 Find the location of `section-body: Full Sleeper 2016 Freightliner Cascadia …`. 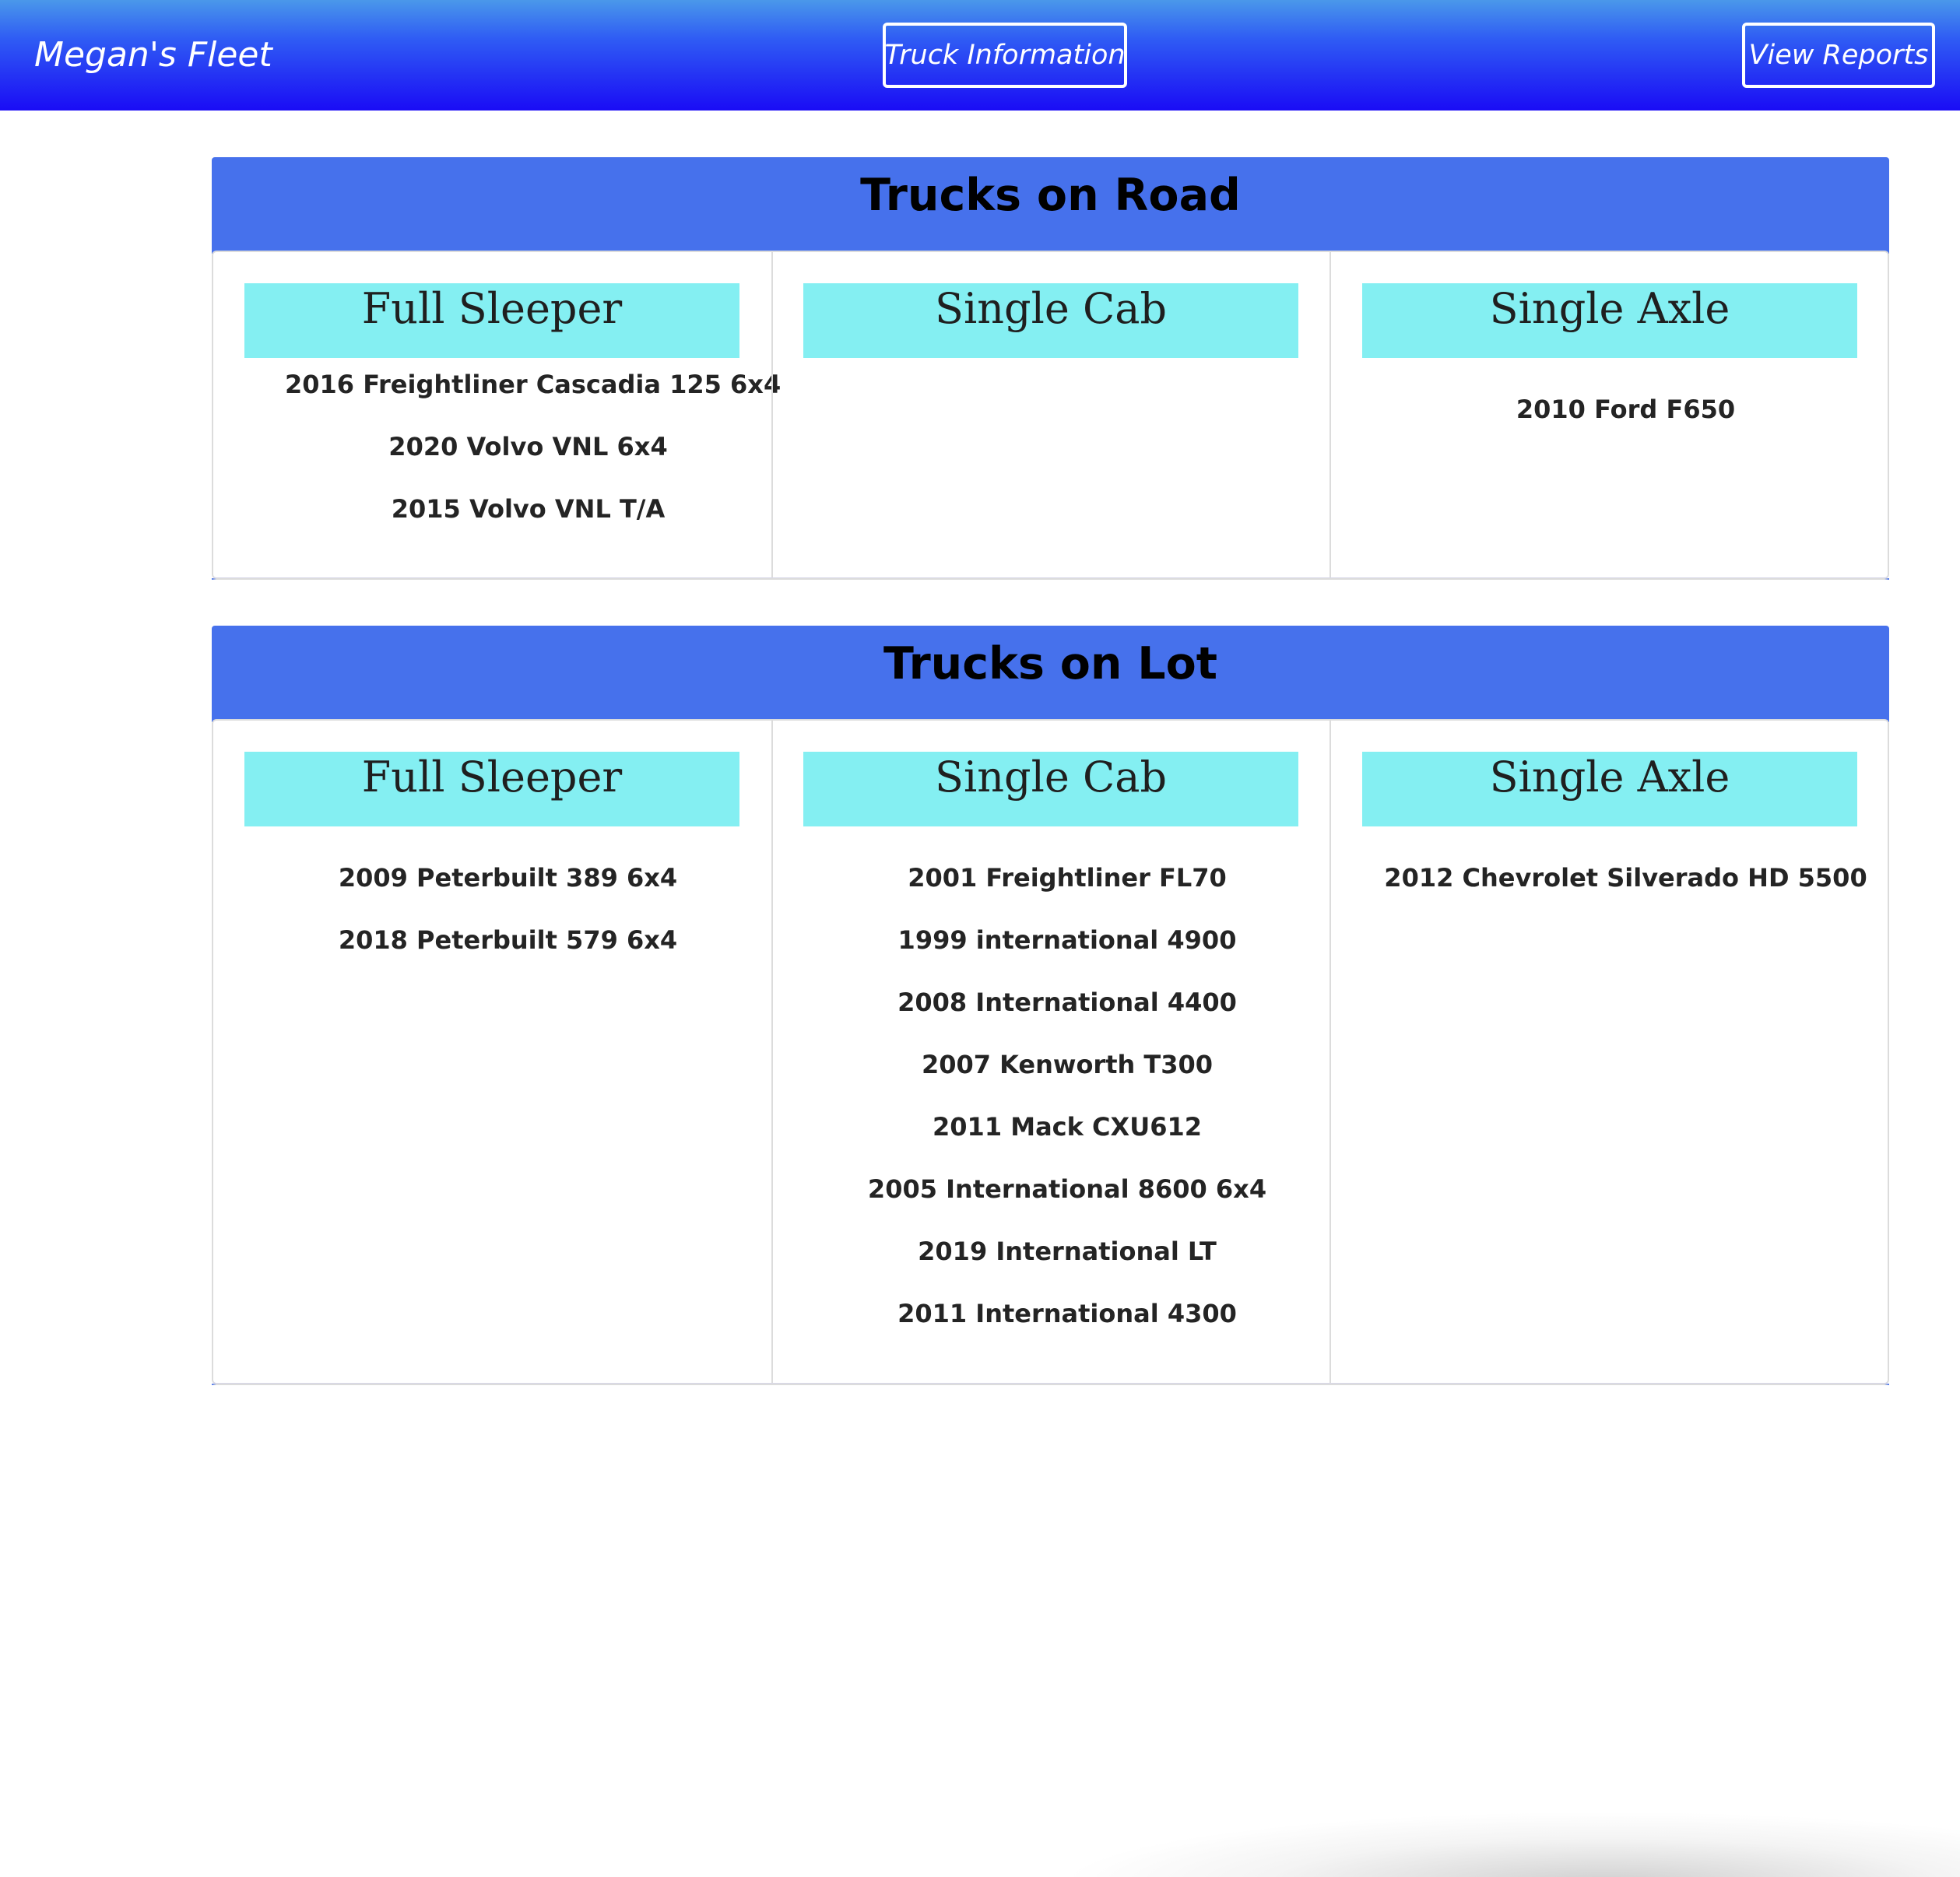

section-body: Full Sleeper 2016 Freightliner Cascadia … is located at coordinates (1050, 415).